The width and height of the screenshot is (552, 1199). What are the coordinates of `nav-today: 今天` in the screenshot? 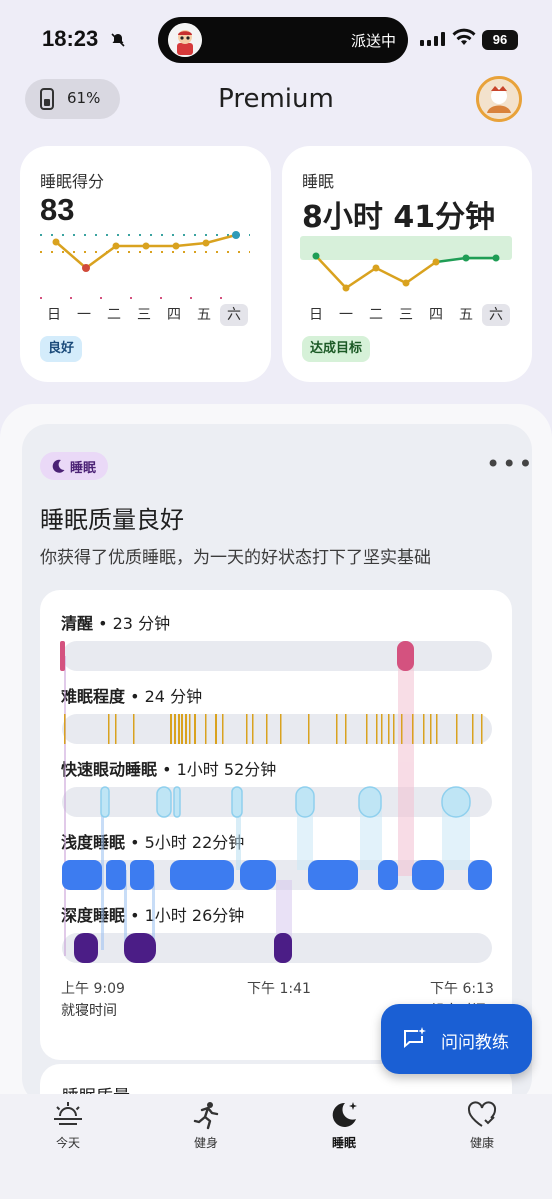 It's located at (68, 1125).